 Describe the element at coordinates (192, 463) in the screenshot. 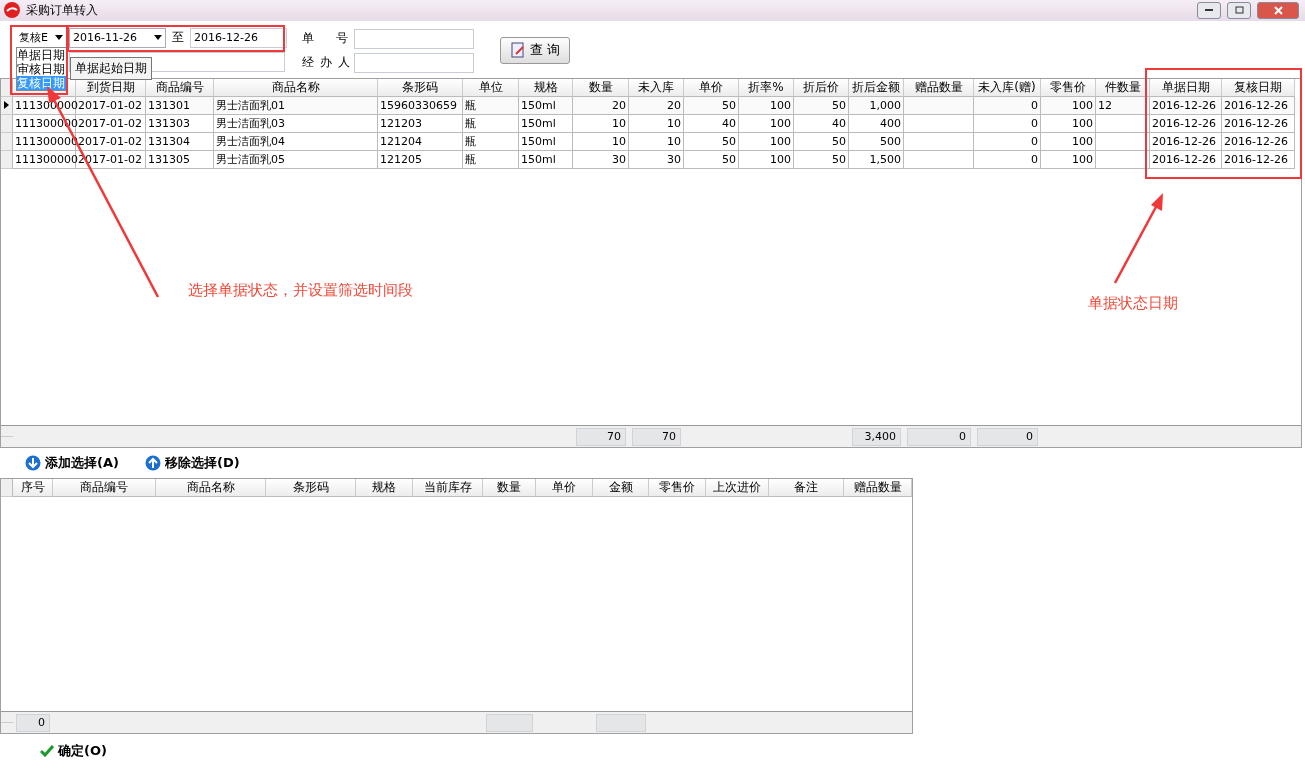

I see `remove-selection-button: 移除选择(D)` at that location.